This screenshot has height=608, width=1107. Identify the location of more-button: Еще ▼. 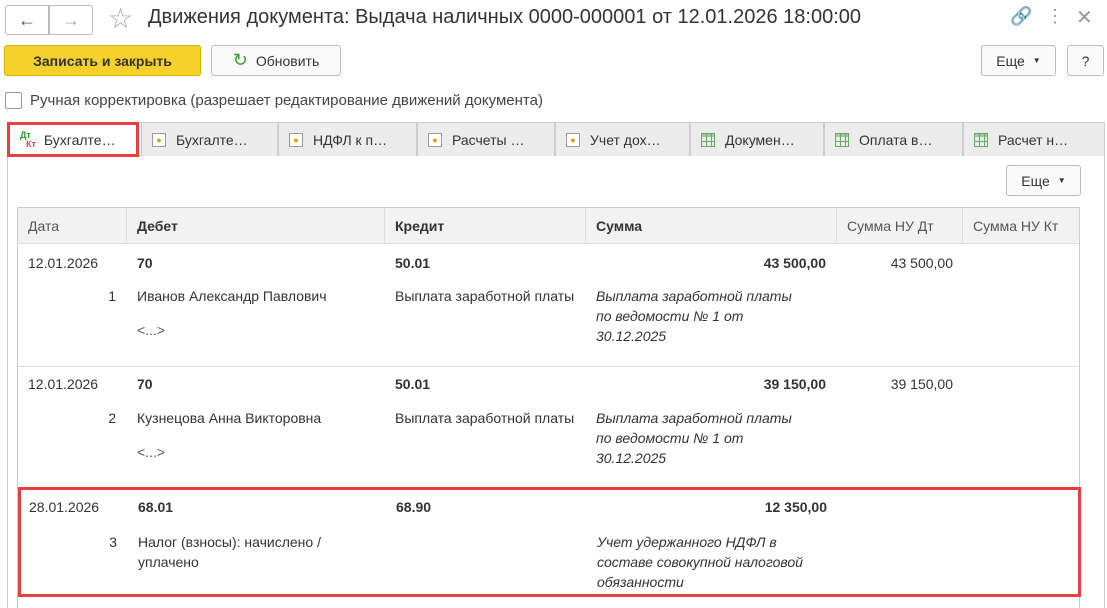
(1018, 60).